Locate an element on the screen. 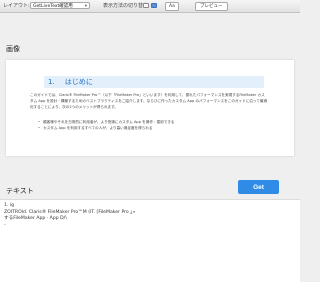 This screenshot has height=282, width=320. doc-heading-text: はじめに is located at coordinates (78, 82).